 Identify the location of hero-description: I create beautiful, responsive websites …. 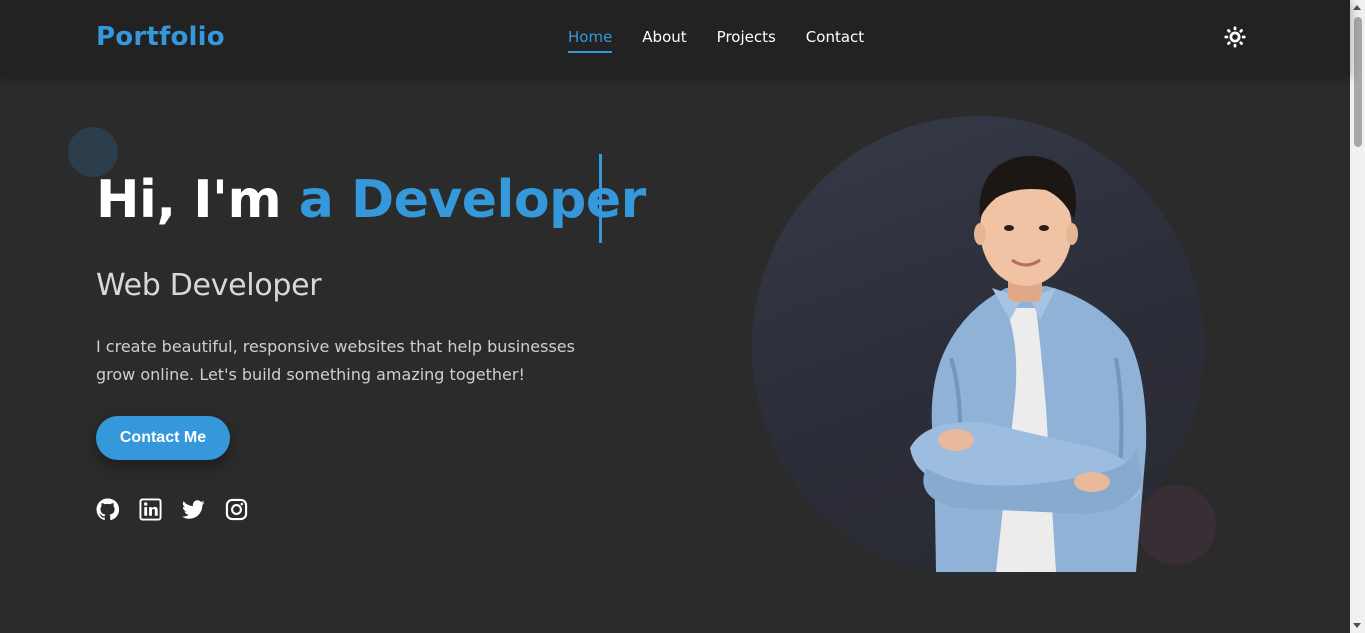
(335, 360).